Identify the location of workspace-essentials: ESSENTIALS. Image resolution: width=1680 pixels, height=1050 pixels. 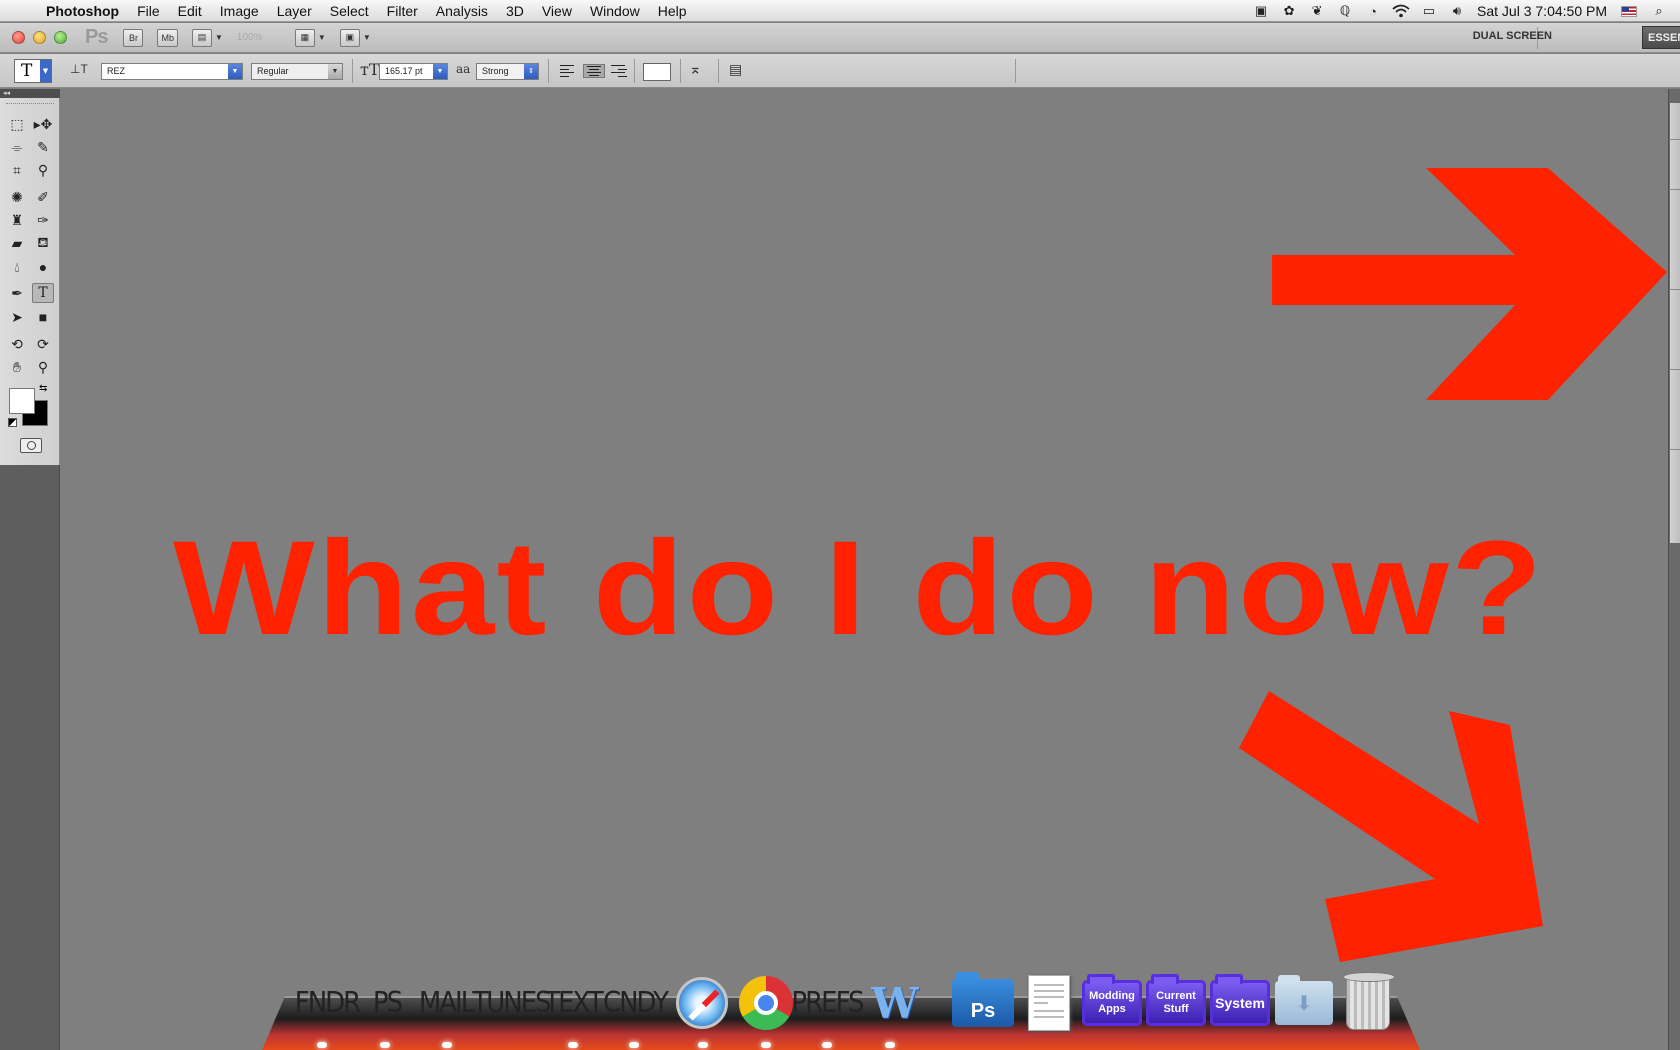
(1661, 37).